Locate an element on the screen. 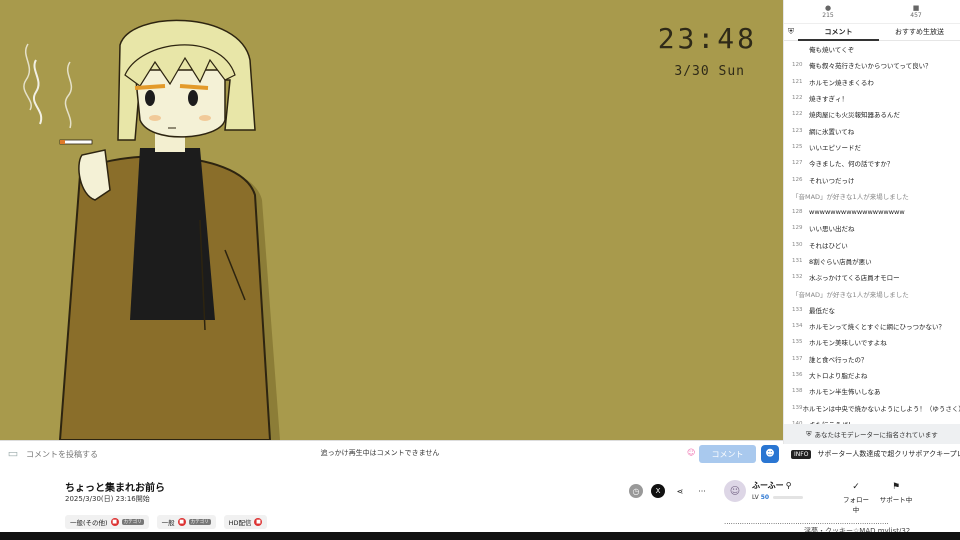  sidebar-tabs: ⛨ コメント おすすめ生放送 is located at coordinates (872, 32).